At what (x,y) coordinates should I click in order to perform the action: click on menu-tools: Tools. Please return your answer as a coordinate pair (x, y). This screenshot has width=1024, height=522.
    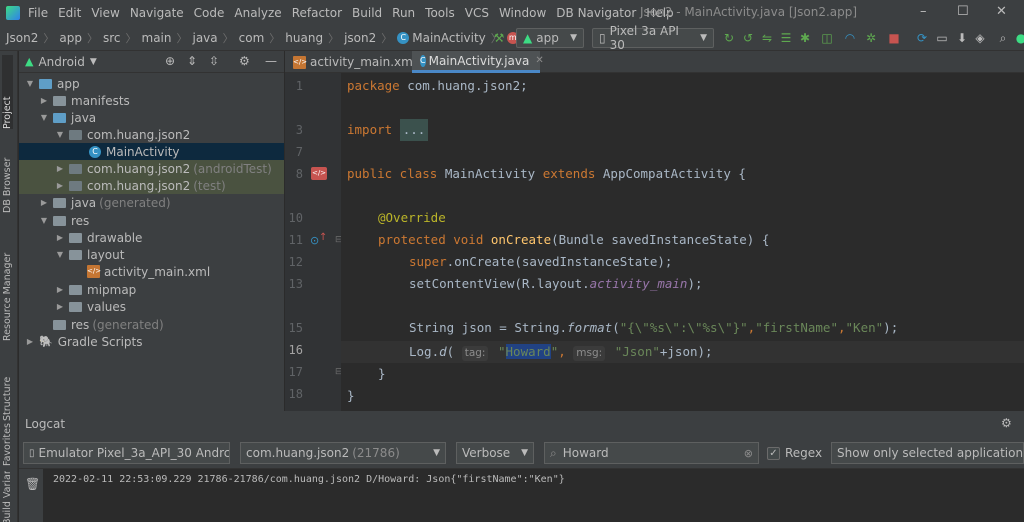
    Looking at the image, I should click on (440, 13).